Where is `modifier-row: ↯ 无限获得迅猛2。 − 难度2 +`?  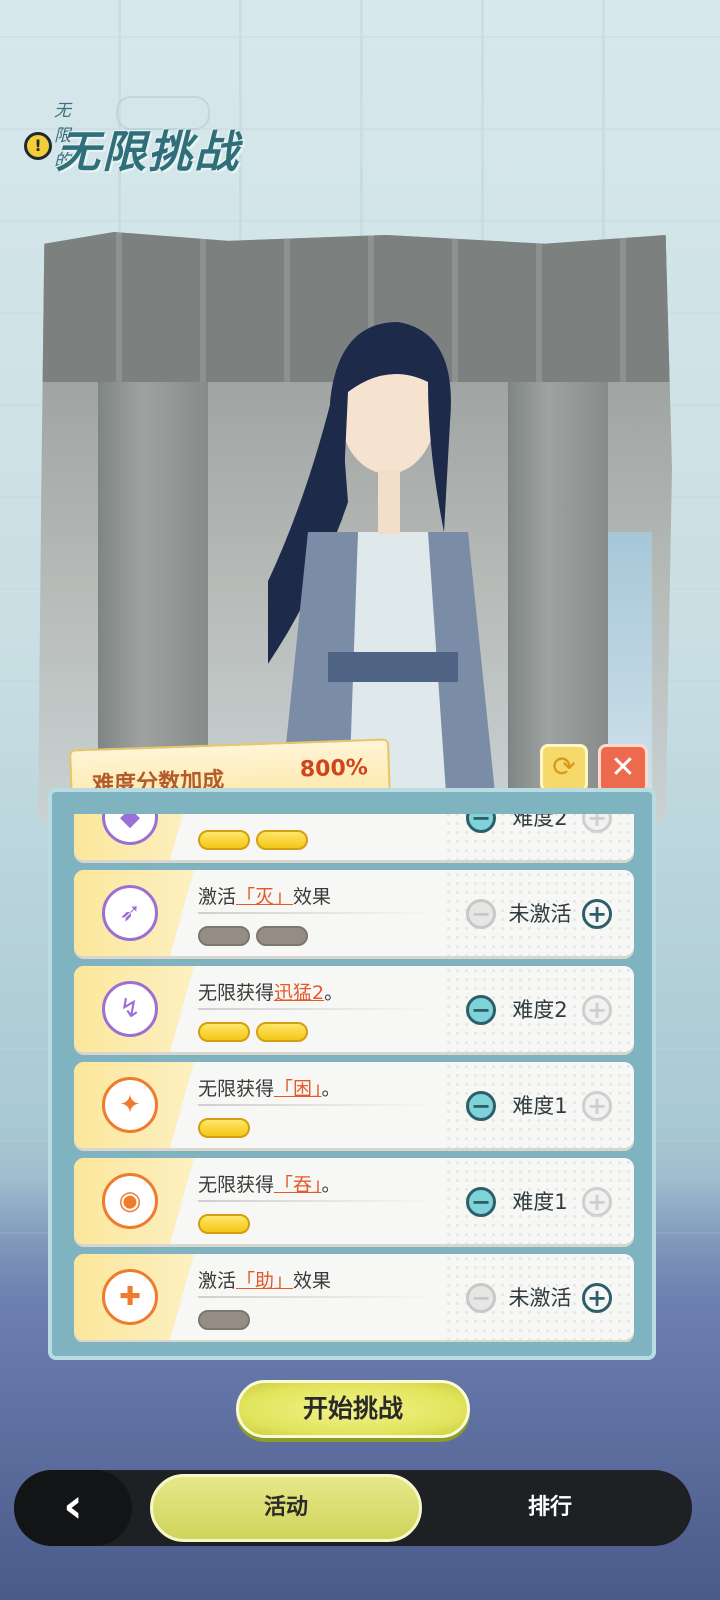
modifier-row: ↯ 无限获得迅猛2。 − 难度2 + is located at coordinates (354, 1009).